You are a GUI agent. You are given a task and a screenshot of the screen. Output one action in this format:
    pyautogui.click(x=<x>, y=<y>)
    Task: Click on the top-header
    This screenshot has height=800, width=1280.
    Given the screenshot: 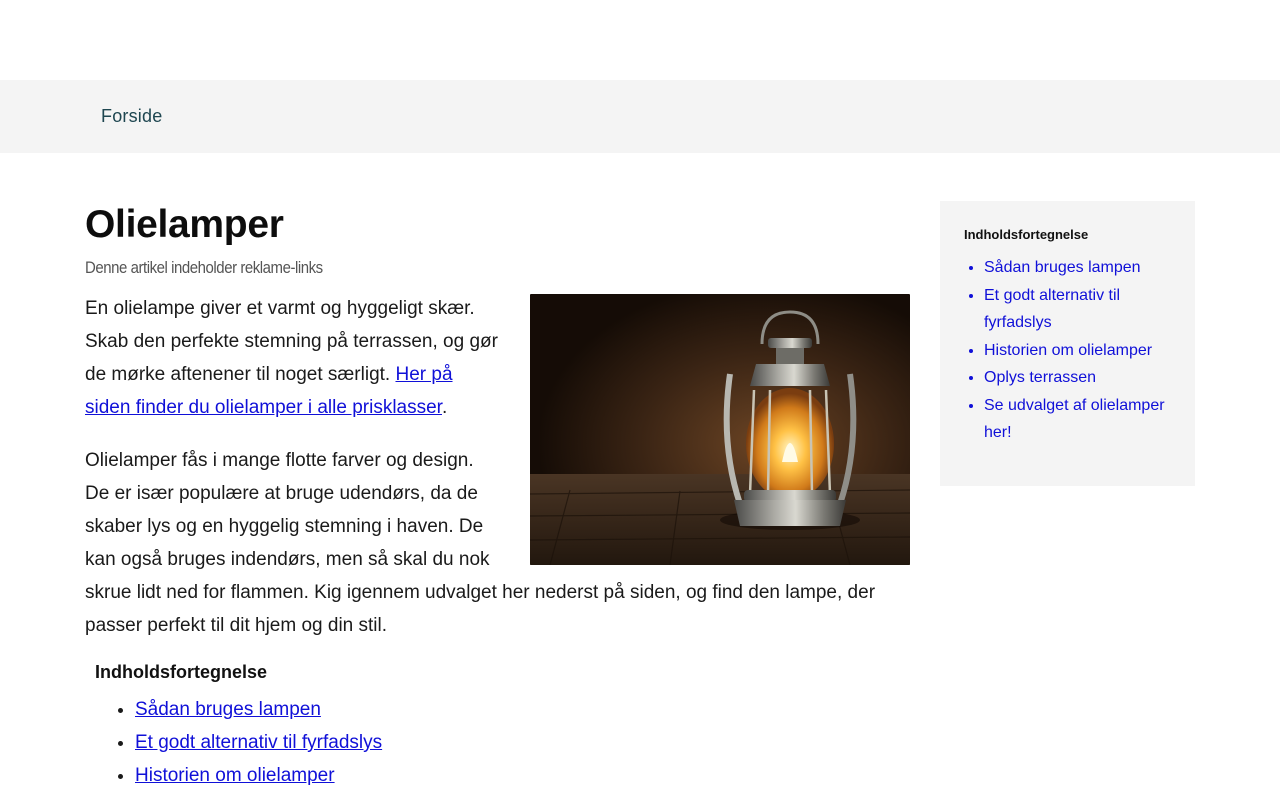 What is the action you would take?
    pyautogui.click(x=640, y=40)
    